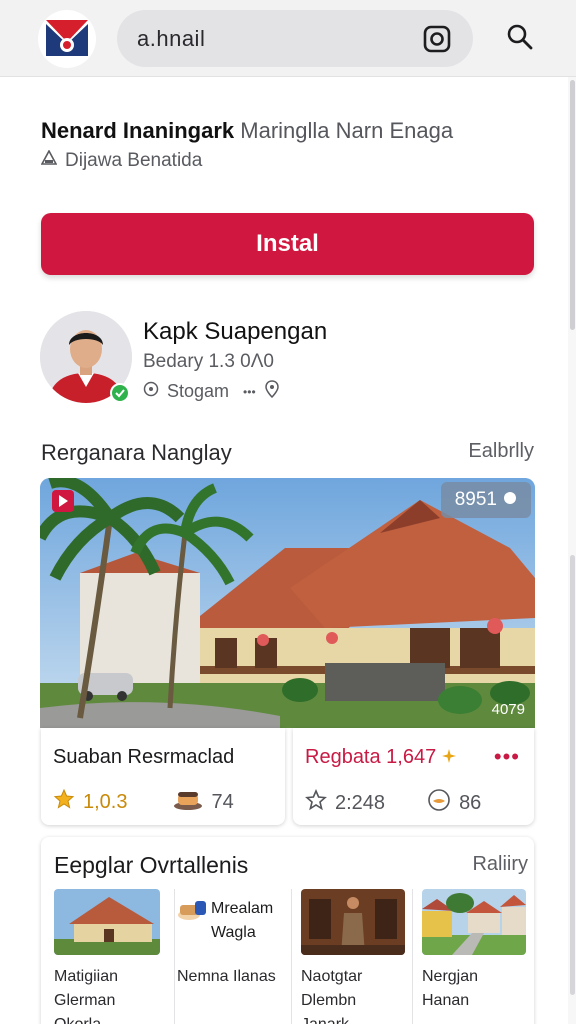  What do you see at coordinates (413, 776) in the screenshot?
I see `stat-card-highlight: Regbata 1,647 ••• 2:248 86` at bounding box center [413, 776].